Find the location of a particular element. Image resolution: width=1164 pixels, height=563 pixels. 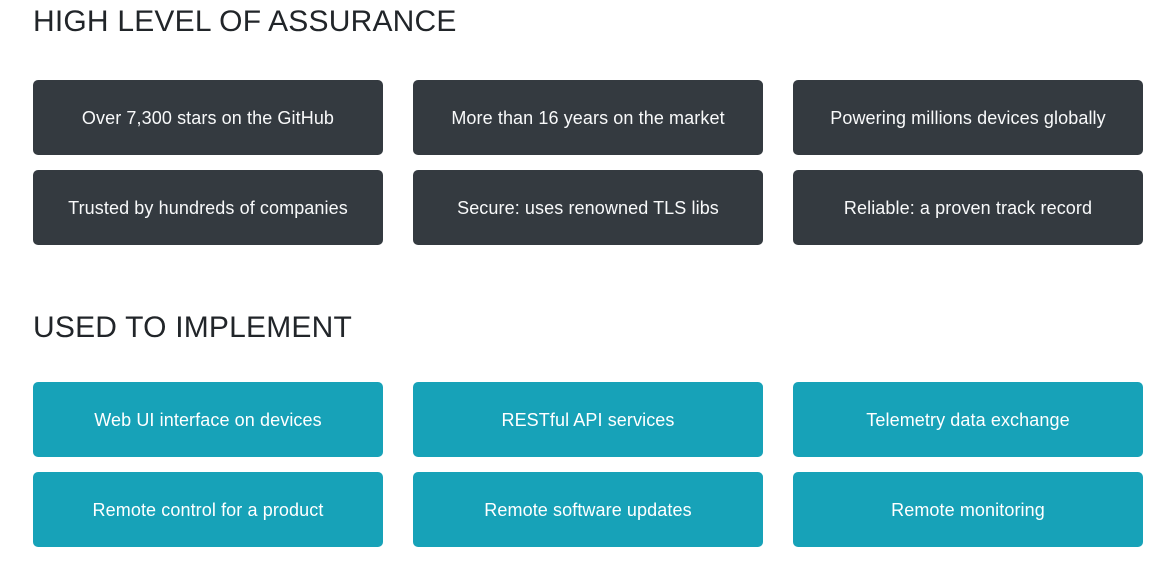

implement-card-label: Remote control for a product is located at coordinates (208, 509).